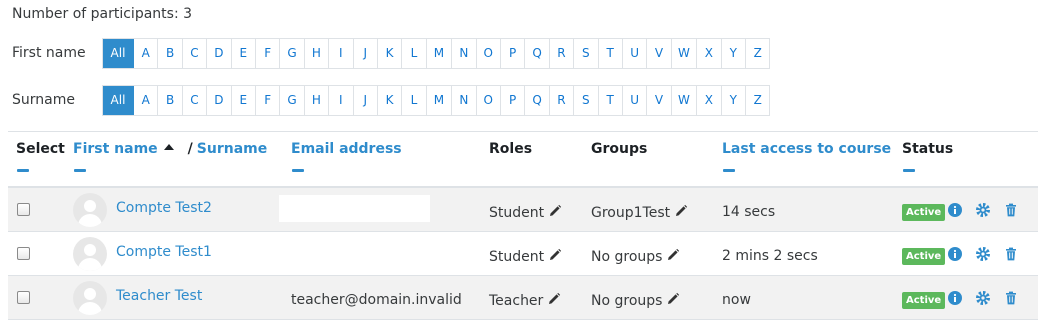  What do you see at coordinates (232, 149) in the screenshot?
I see `sort-surname-link: Surname` at bounding box center [232, 149].